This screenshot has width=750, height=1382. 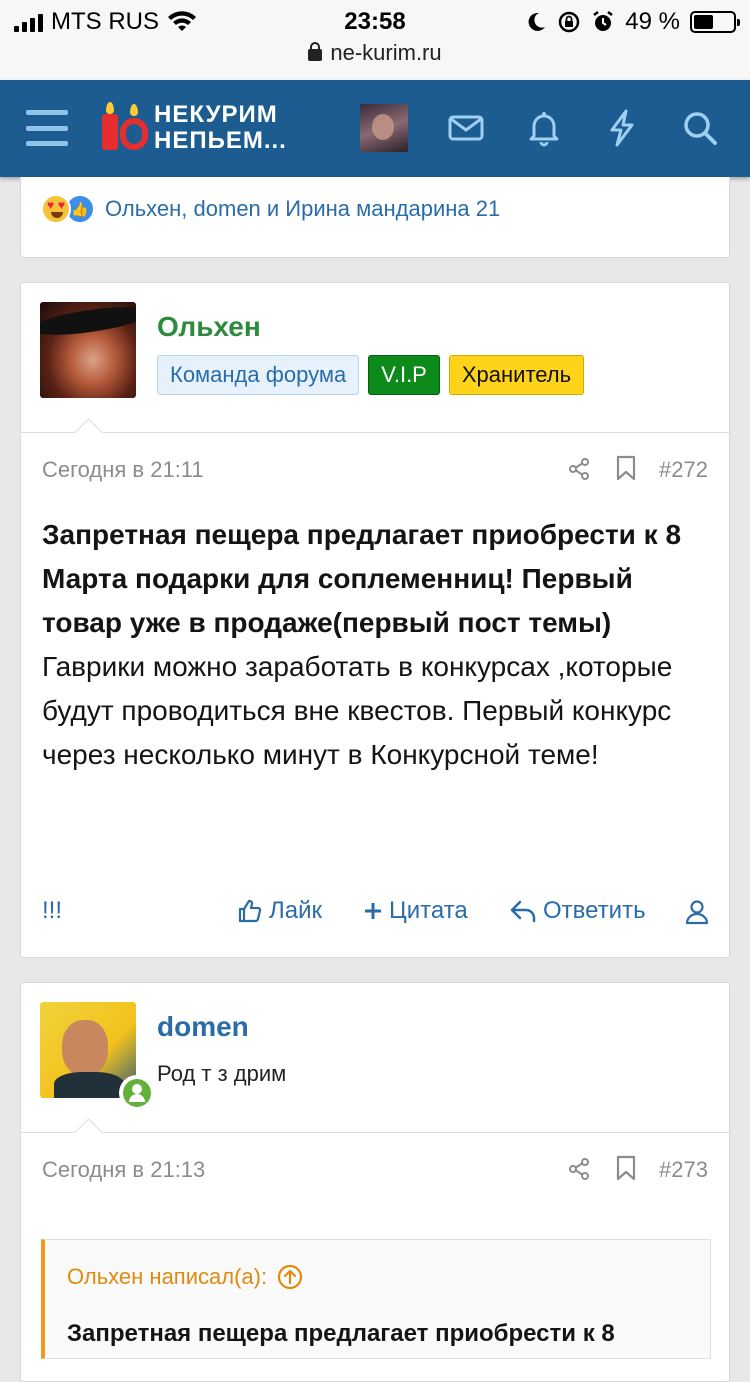 What do you see at coordinates (652, 21) in the screenshot?
I see `battery-percent: 49 %` at bounding box center [652, 21].